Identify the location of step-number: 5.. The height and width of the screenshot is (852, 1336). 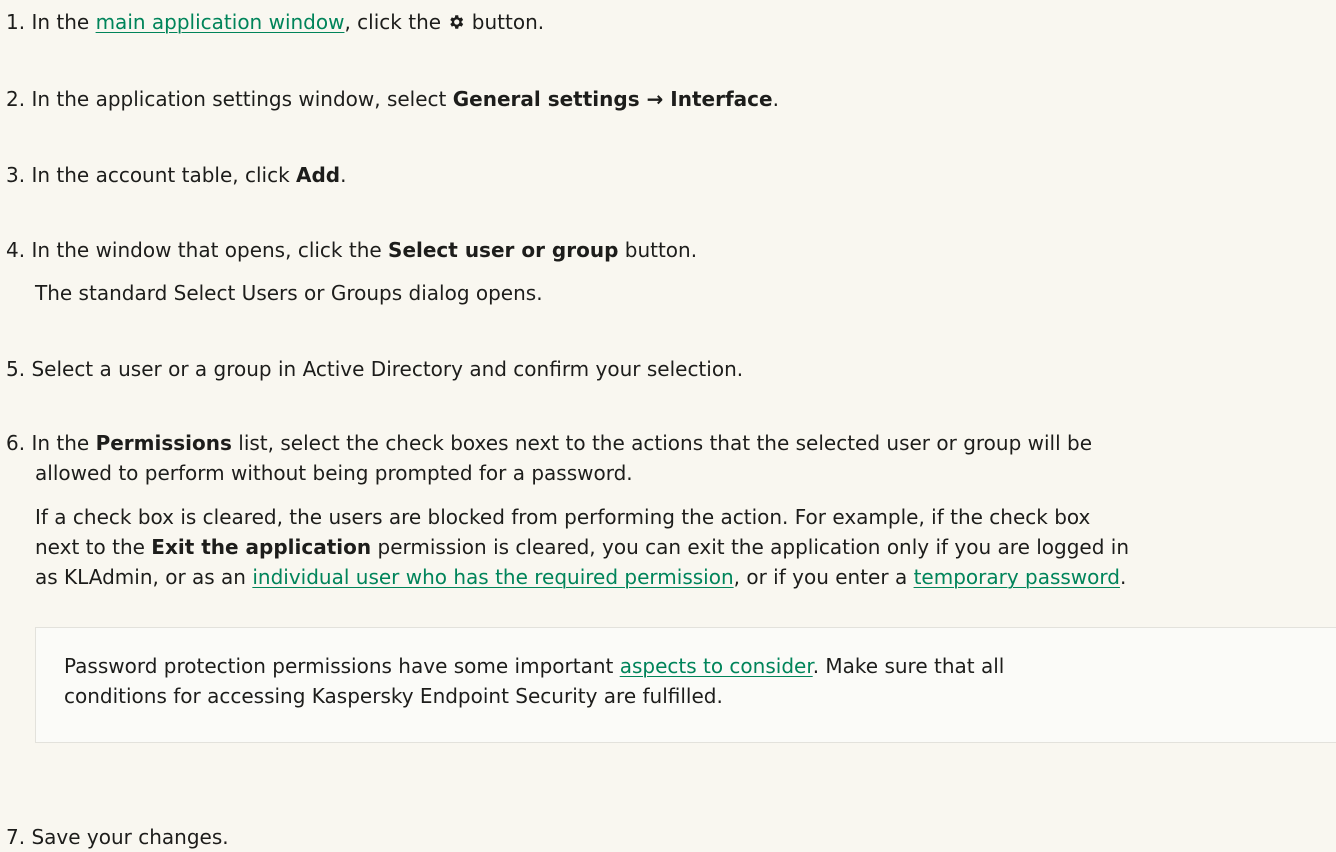
(16, 369).